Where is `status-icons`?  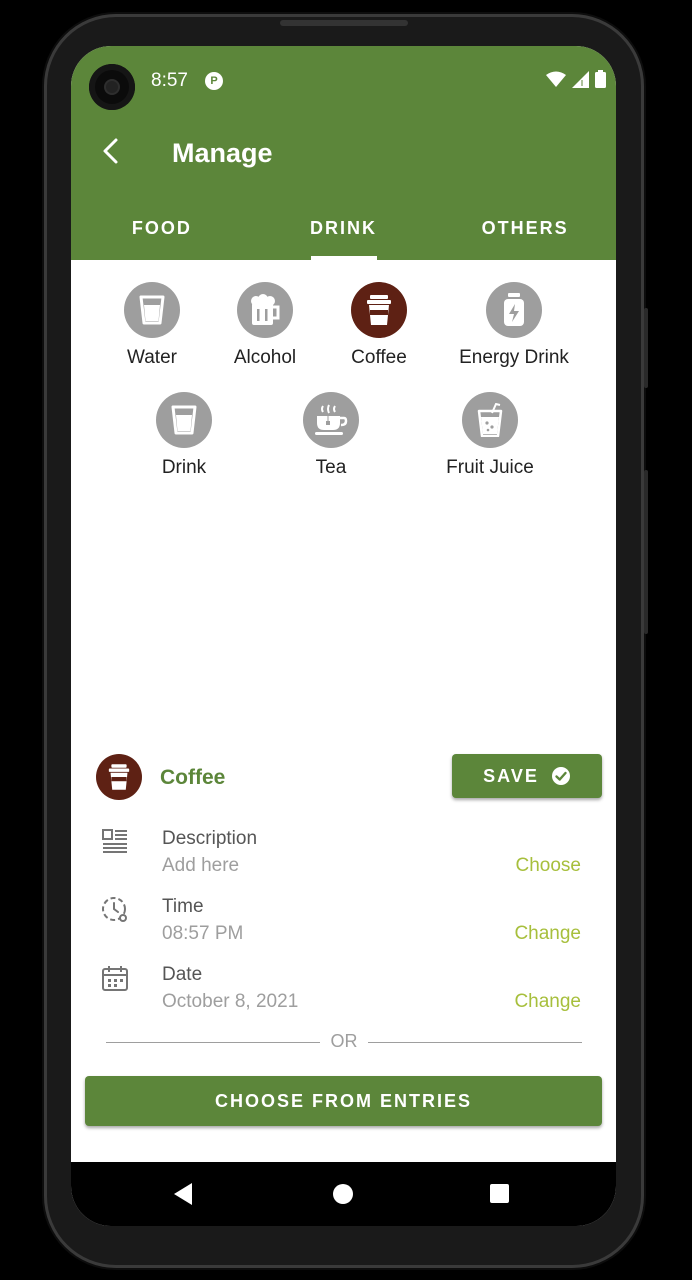
status-icons is located at coordinates (576, 79).